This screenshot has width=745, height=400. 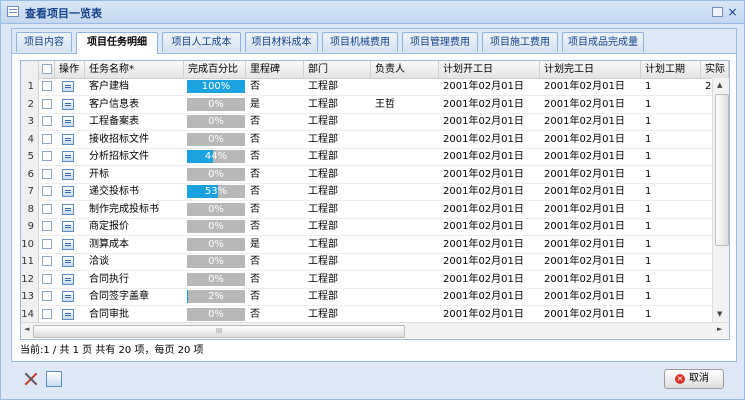 I want to click on table-row: 12 合同执行 0% 否 工程部 2001年02月01日 2001年02月01日 1, so click(x=375, y=279).